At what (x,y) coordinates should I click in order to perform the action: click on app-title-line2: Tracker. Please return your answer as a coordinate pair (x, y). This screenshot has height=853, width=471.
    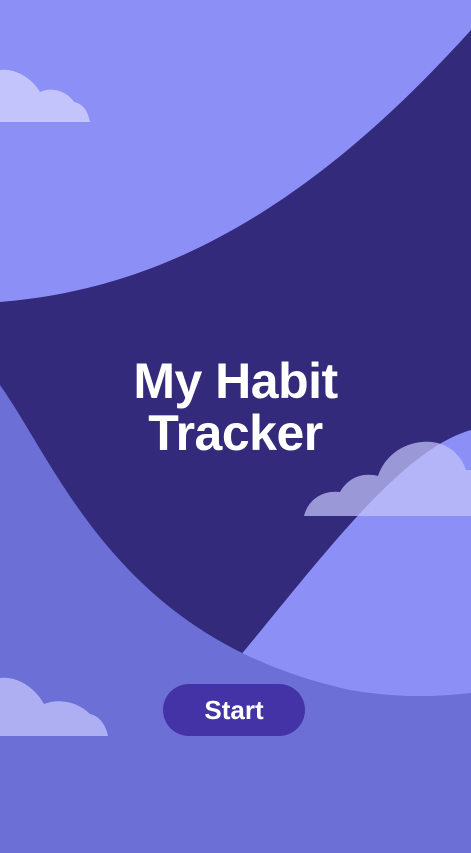
    Looking at the image, I should click on (235, 433).